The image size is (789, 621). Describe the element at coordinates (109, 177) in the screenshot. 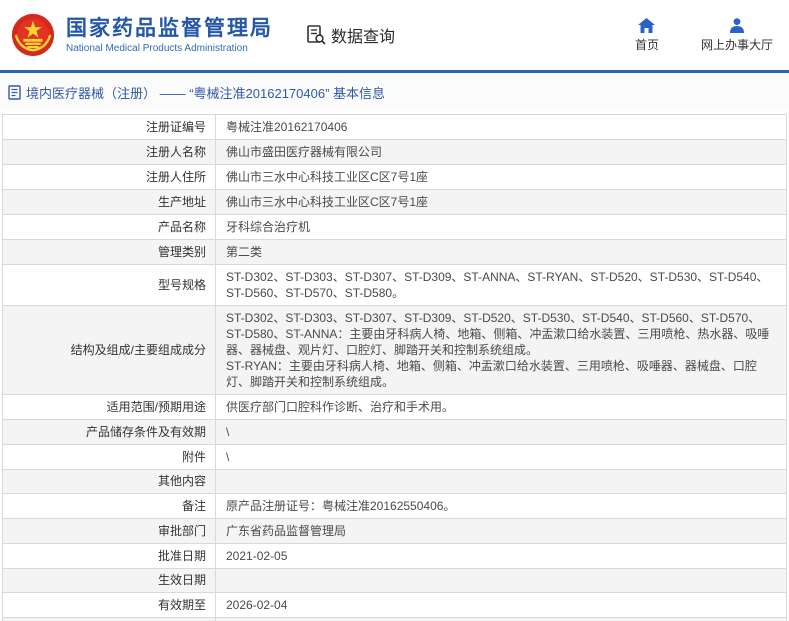

I see `row-label: 注册人住所` at that location.